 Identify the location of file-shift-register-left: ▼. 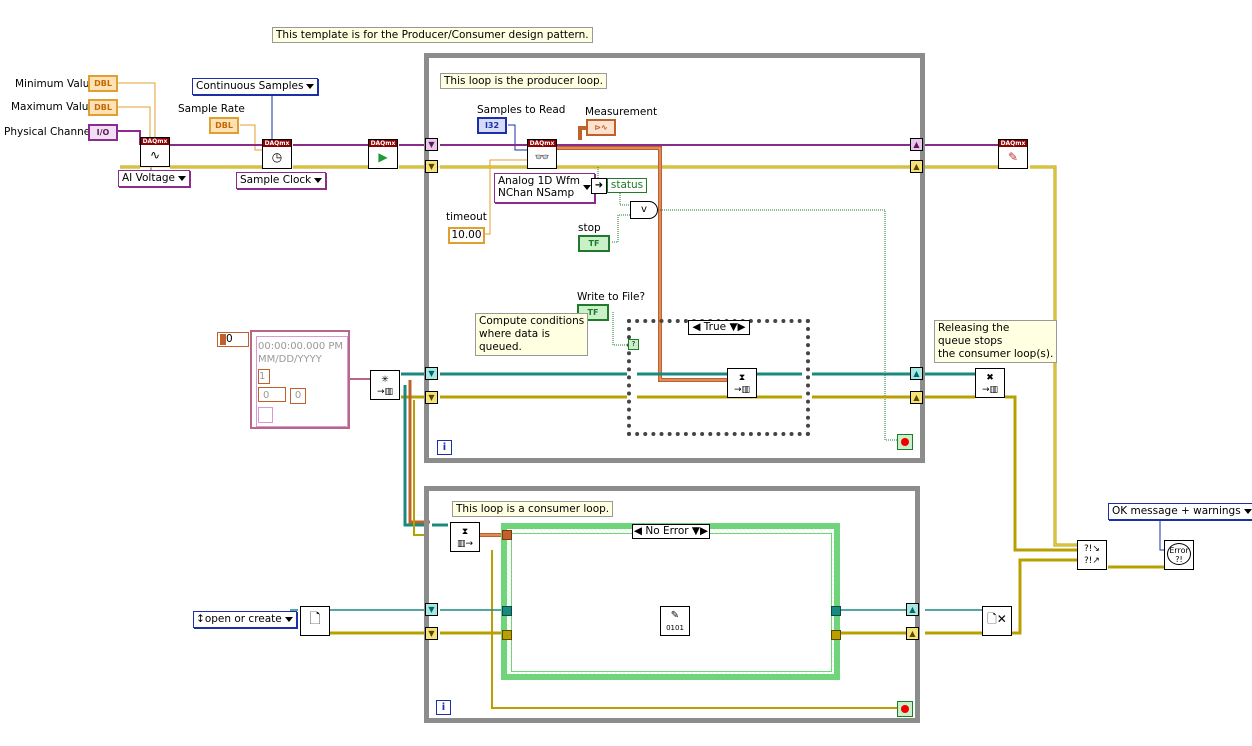
(431, 609).